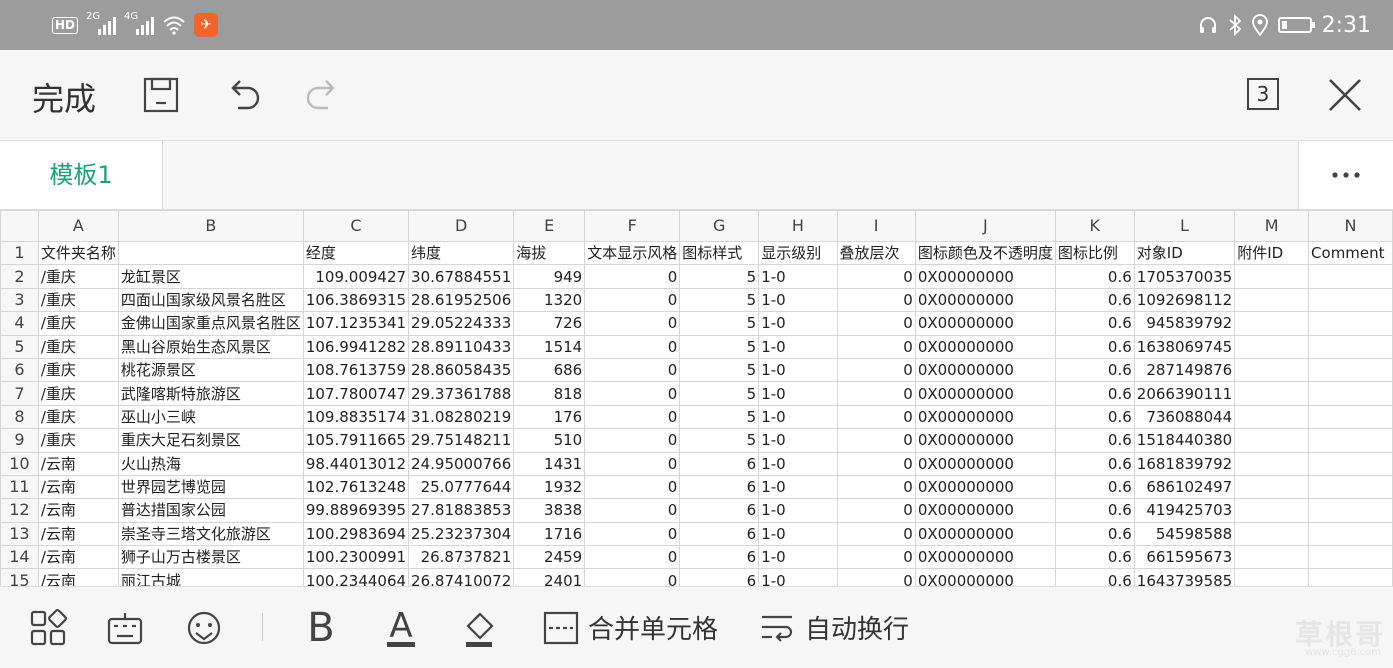 This screenshot has height=668, width=1393. What do you see at coordinates (210, 463) in the screenshot?
I see `cell: 火山热海` at bounding box center [210, 463].